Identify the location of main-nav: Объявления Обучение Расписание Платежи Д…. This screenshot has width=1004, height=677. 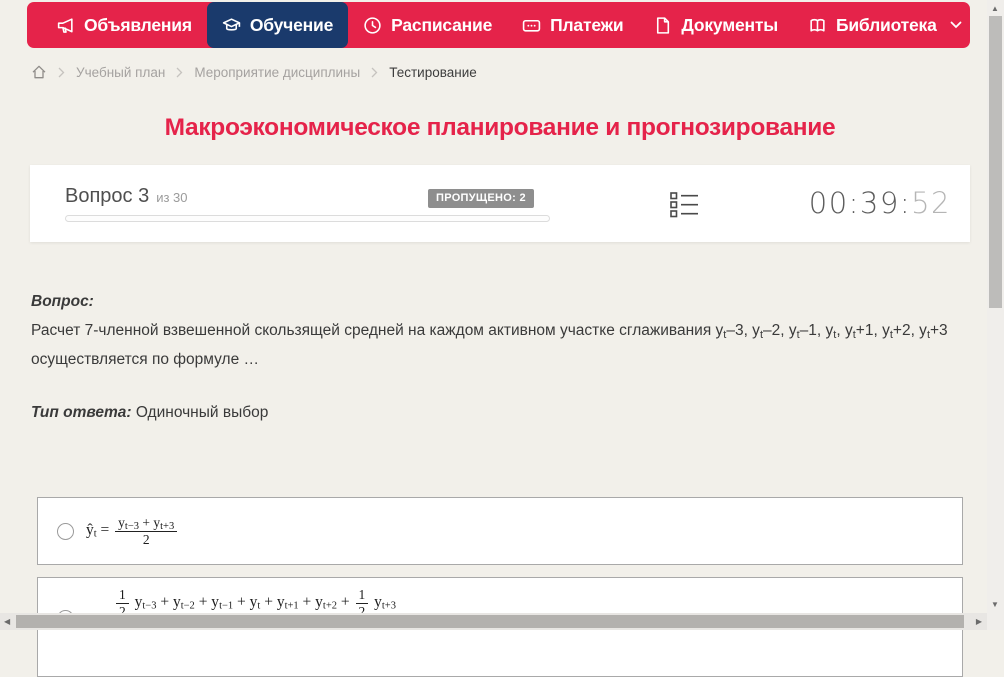
(498, 25).